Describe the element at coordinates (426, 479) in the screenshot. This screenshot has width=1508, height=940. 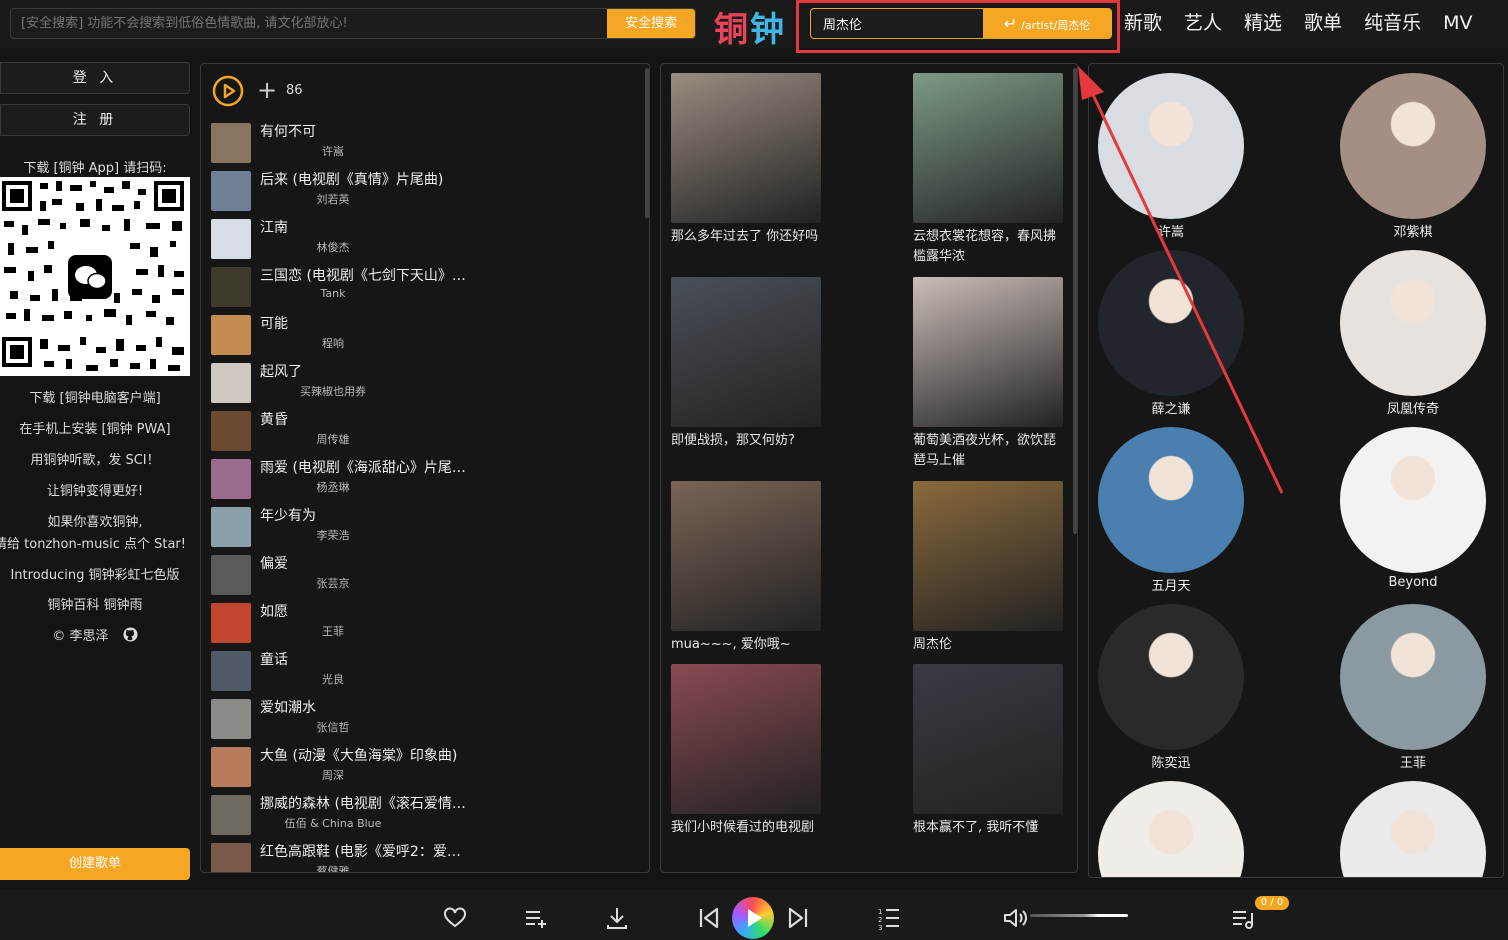
I see `song-row: 雨爱 (电视剧《海派甜心》片尾… 杨丞琳` at that location.